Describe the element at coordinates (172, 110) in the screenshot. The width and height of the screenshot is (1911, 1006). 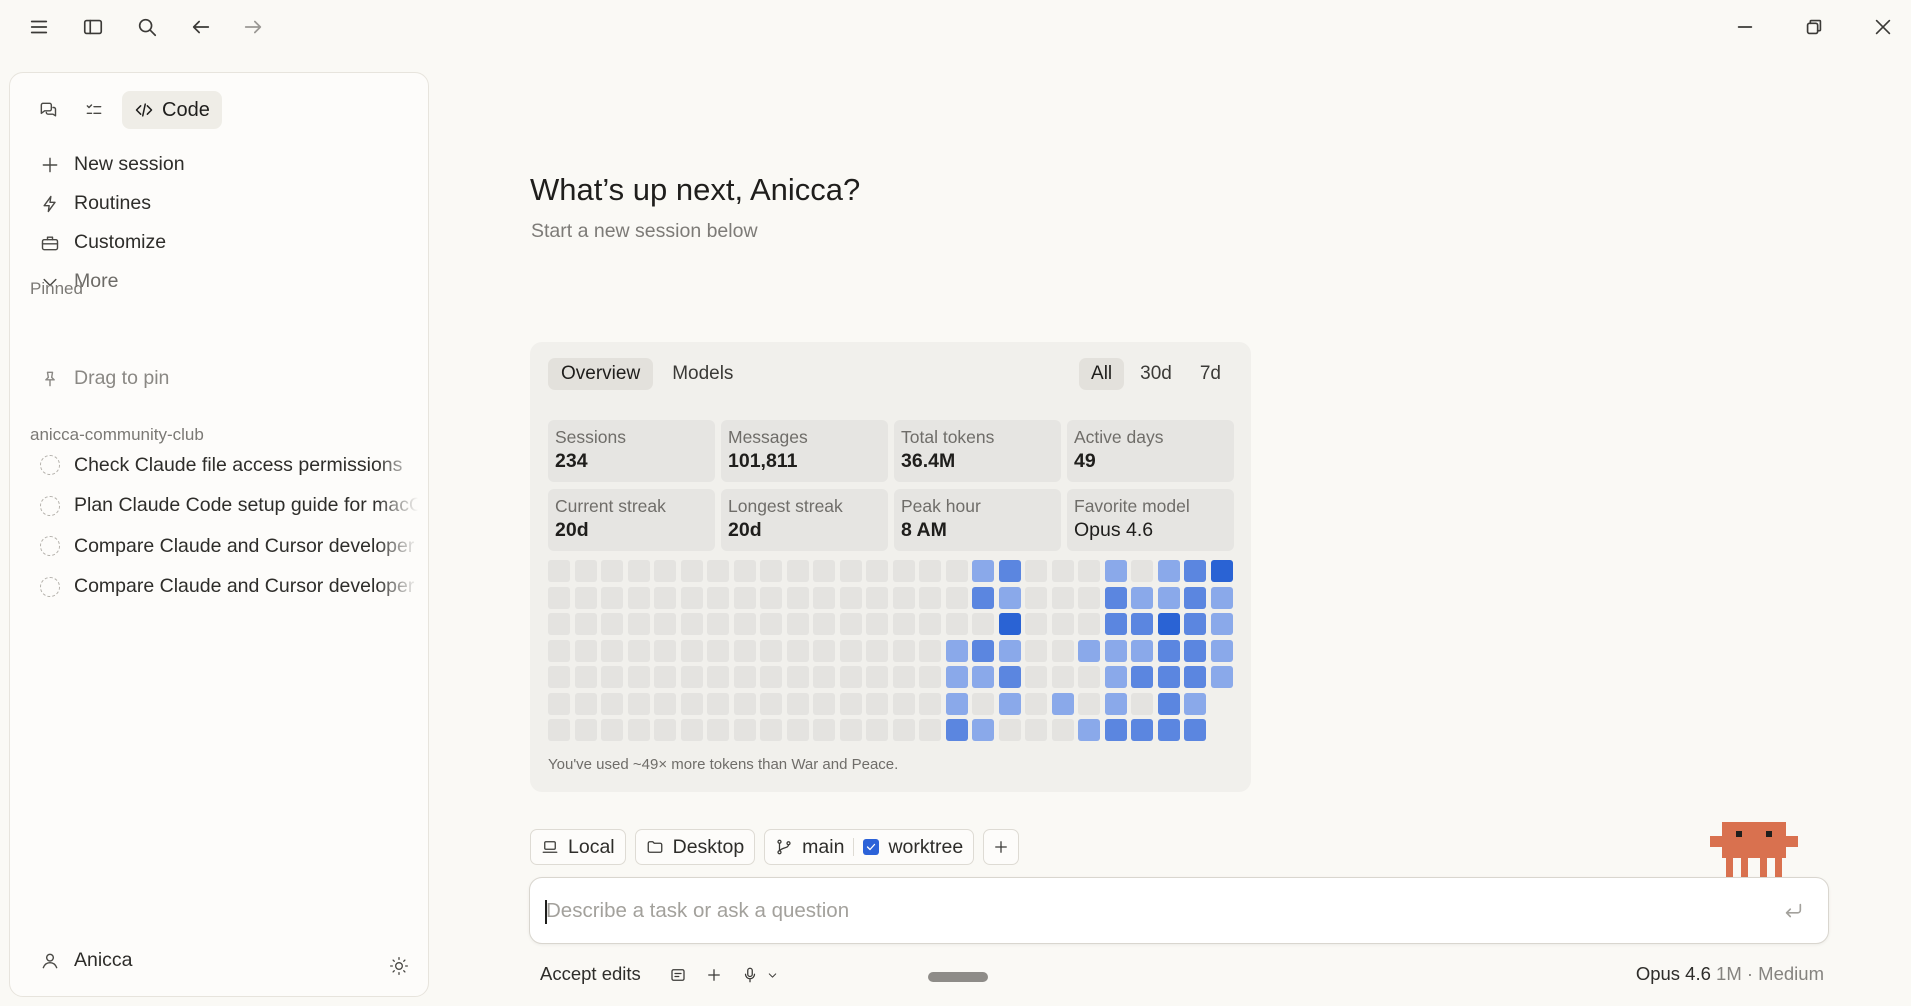
I see `code-mode-button: Code` at that location.